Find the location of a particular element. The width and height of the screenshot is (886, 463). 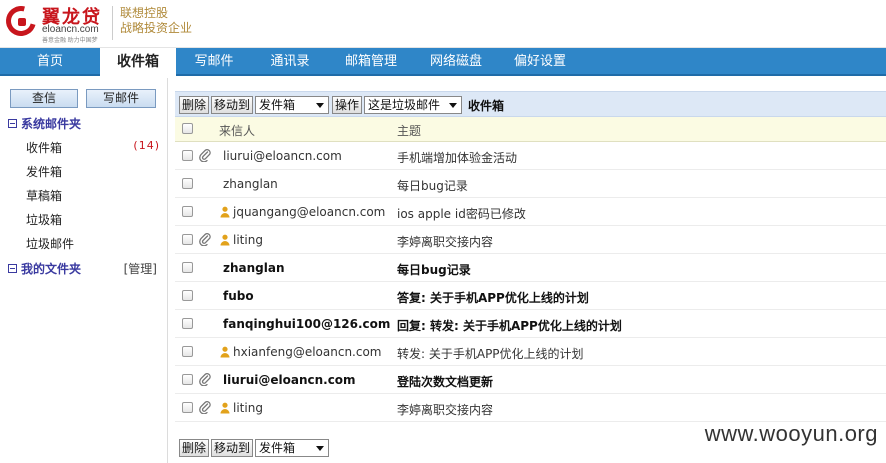

column-header-sender: 来信人 is located at coordinates (237, 130).